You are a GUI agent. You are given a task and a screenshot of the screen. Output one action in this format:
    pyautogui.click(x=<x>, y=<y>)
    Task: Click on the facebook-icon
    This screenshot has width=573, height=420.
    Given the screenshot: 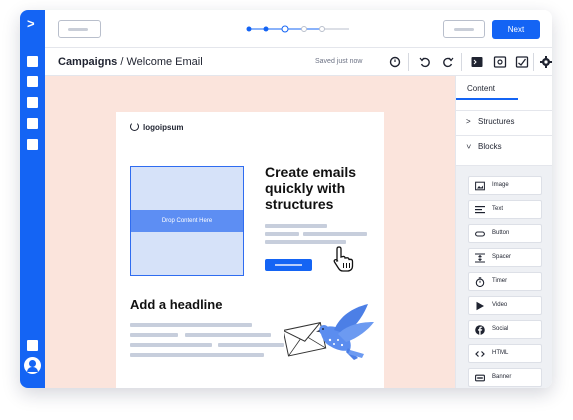 What is the action you would take?
    pyautogui.click(x=480, y=330)
    